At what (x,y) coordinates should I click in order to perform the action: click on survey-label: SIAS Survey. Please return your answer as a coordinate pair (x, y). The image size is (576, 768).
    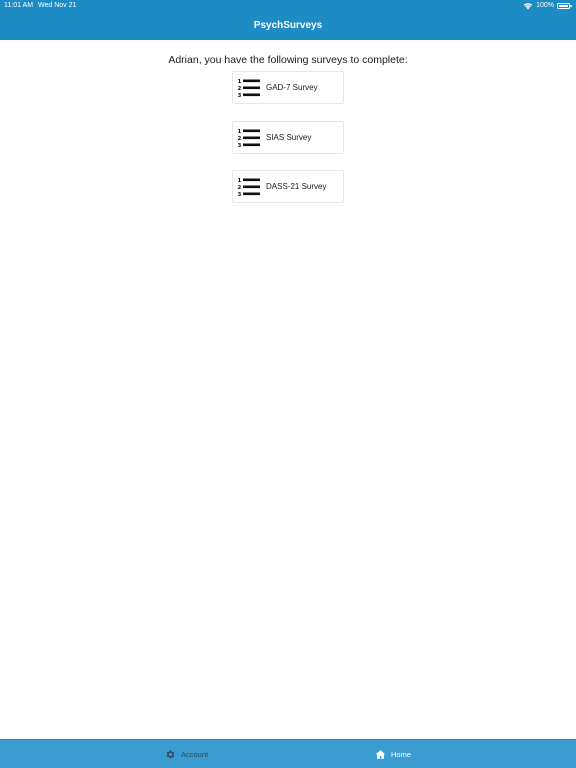
    Looking at the image, I should click on (289, 137).